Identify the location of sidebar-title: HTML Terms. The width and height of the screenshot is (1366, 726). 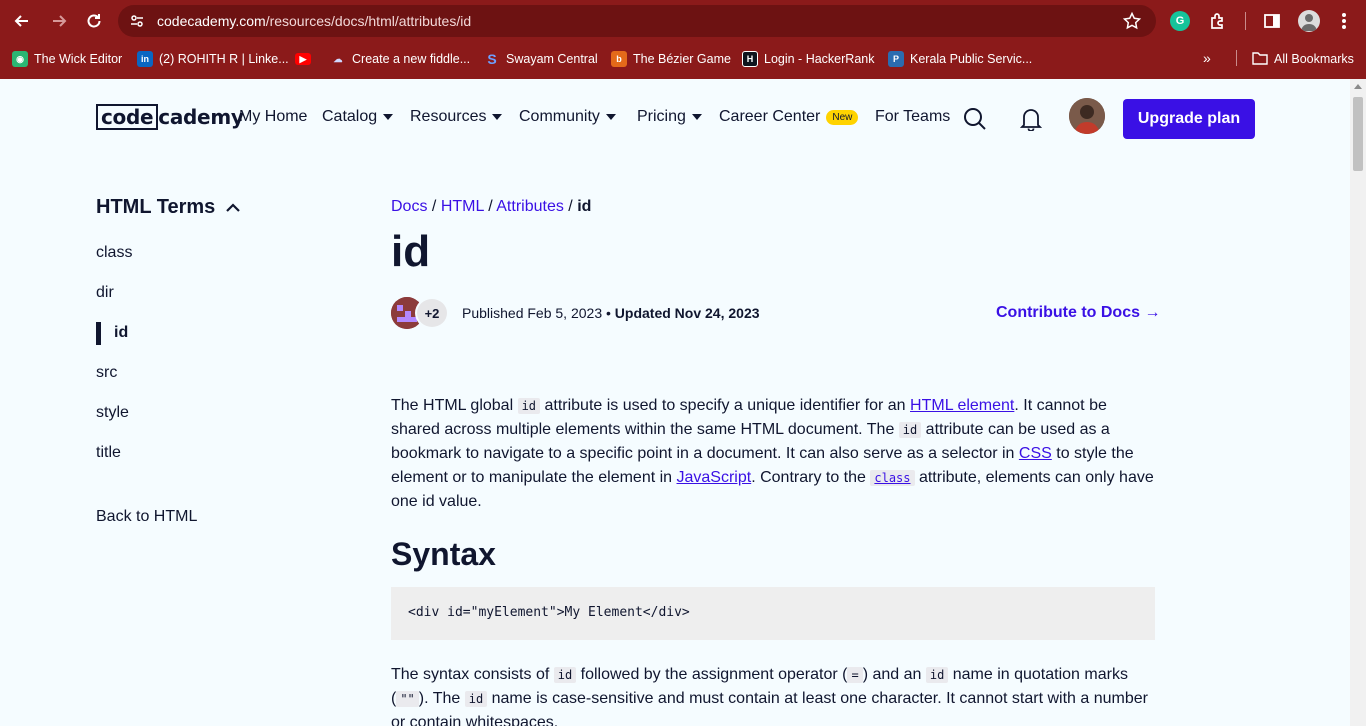
(168, 207).